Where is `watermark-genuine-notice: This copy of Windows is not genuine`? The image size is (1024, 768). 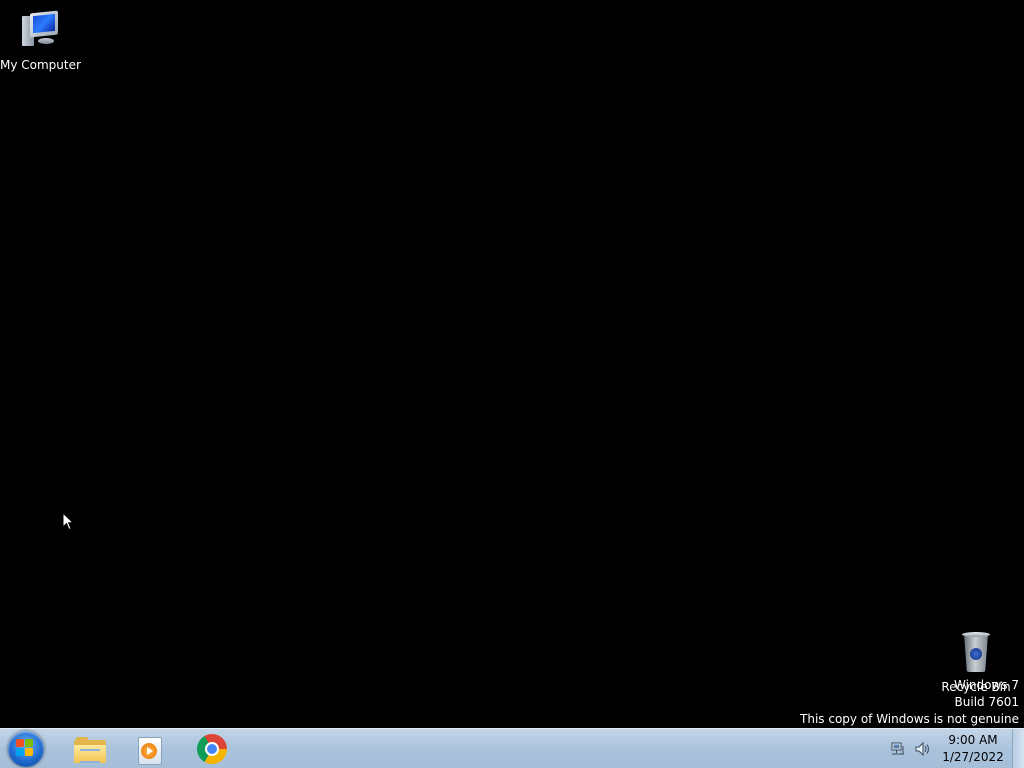 watermark-genuine-notice: This copy of Windows is not genuine is located at coordinates (909, 719).